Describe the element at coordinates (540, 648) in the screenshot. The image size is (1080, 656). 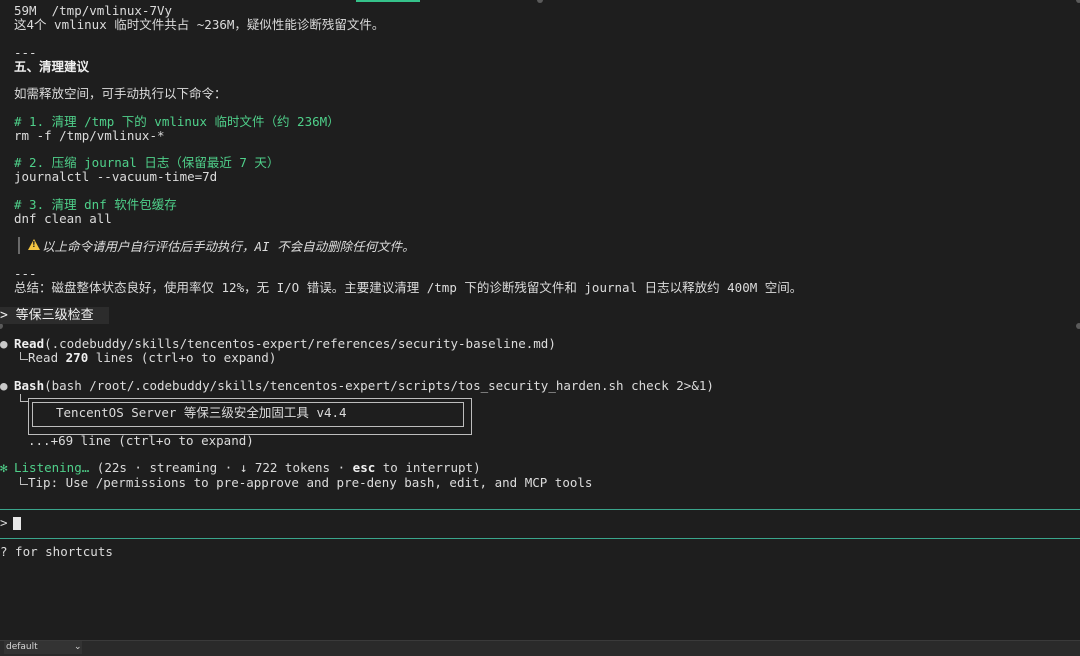
I see `status-bar` at that location.